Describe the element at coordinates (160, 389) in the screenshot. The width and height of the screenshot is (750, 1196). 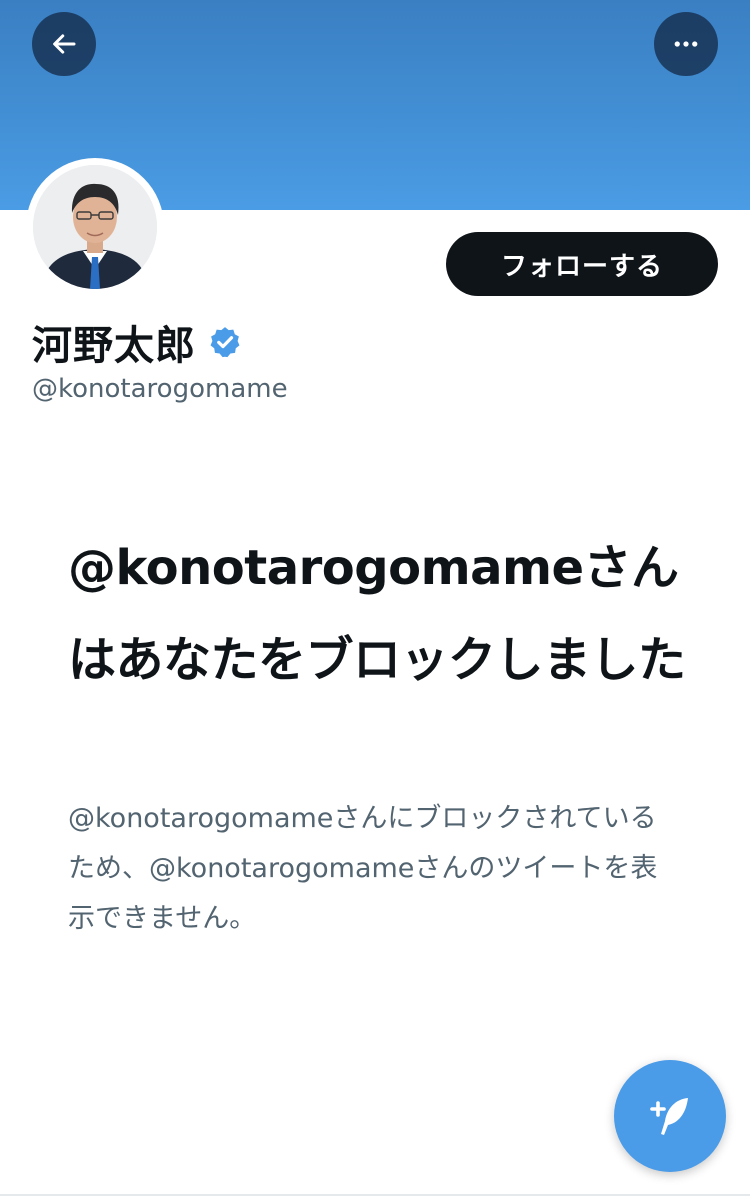
I see `profile-handle: @konotarogomame` at that location.